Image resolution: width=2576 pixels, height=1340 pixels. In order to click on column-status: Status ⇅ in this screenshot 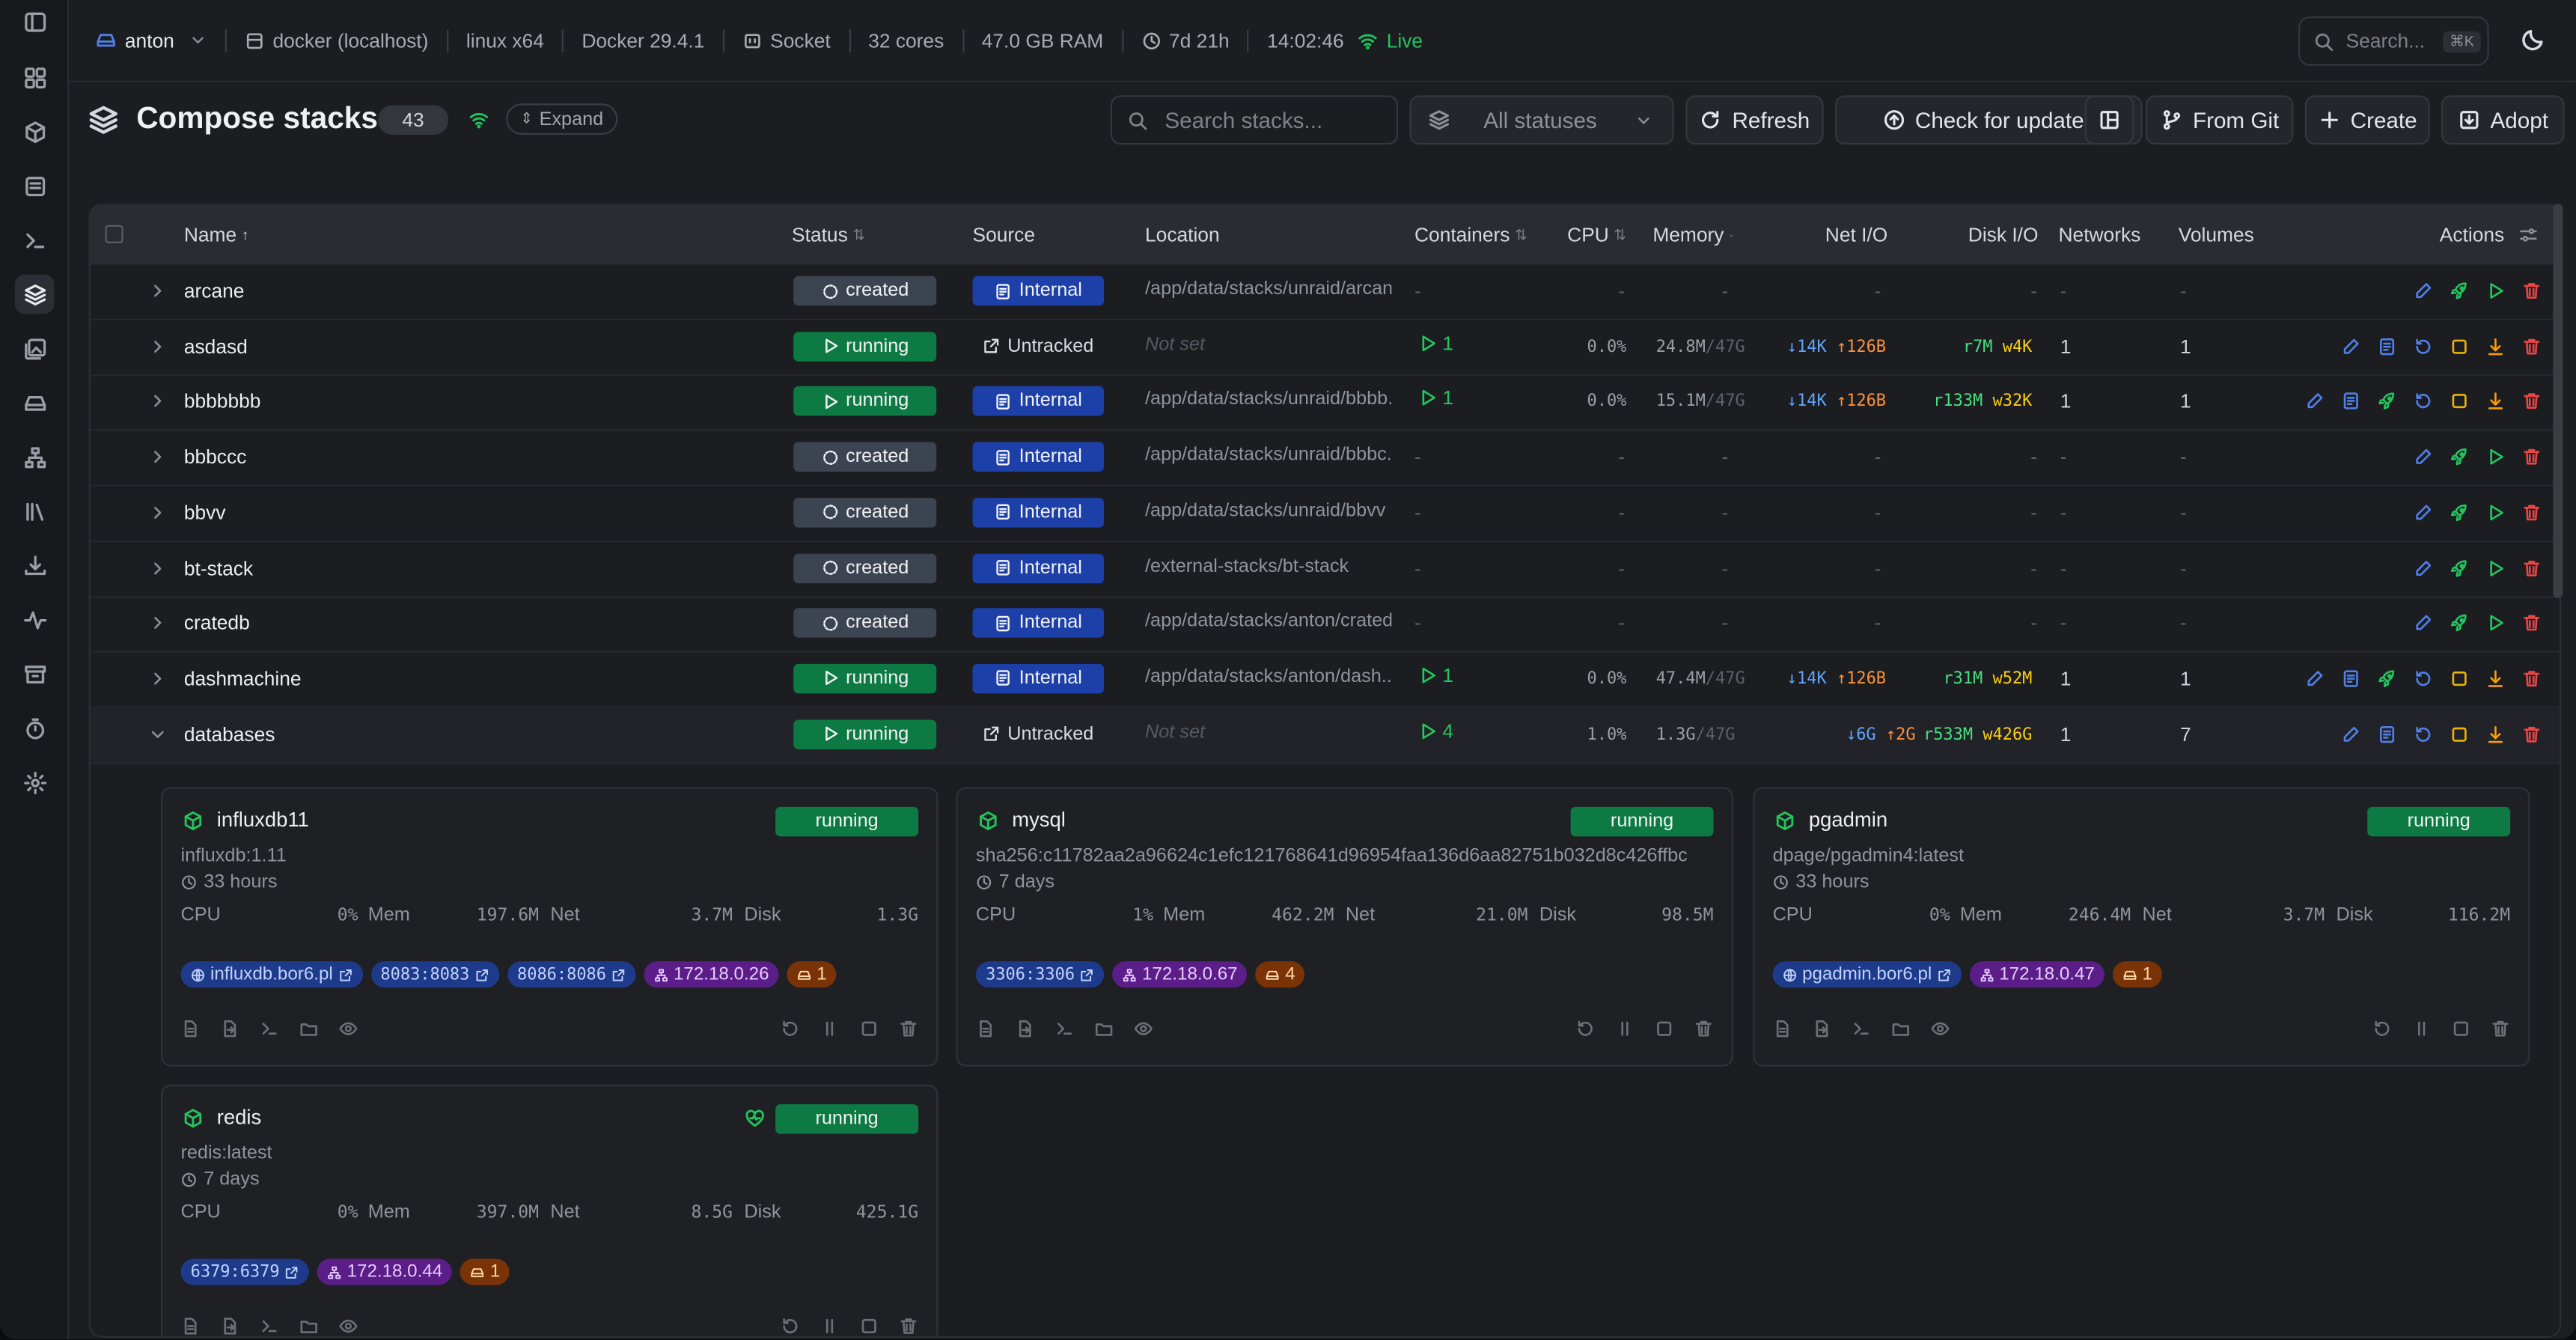, I will do `click(829, 235)`.